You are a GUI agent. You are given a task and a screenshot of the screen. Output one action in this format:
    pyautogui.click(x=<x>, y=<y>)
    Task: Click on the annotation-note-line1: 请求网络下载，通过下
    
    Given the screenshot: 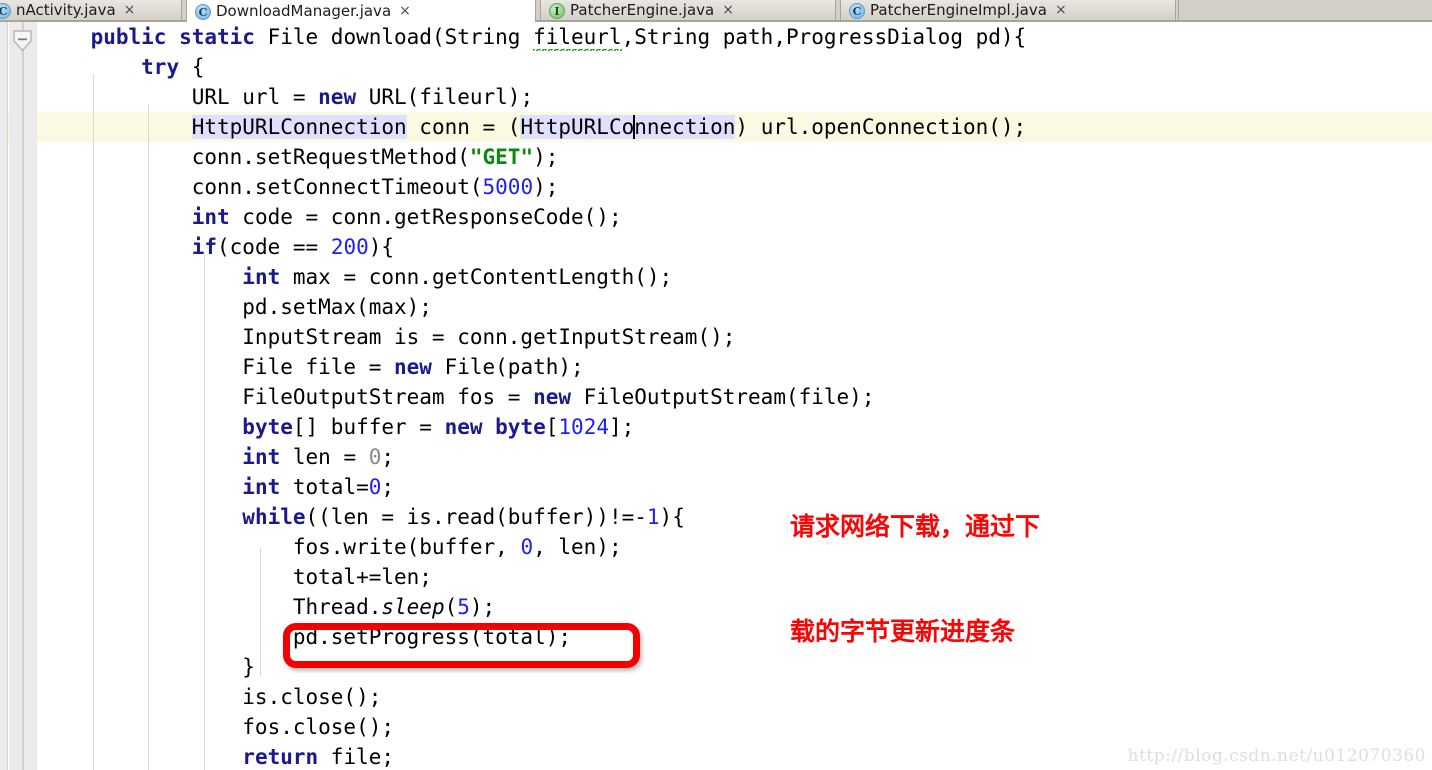 What is the action you would take?
    pyautogui.click(x=915, y=526)
    